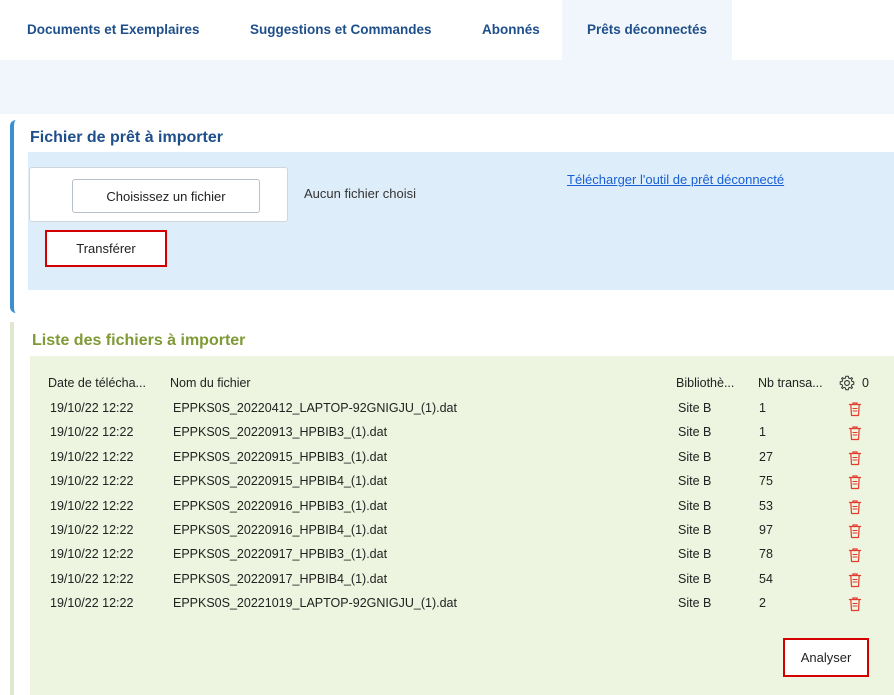 Image resolution: width=894 pixels, height=695 pixels. I want to click on tab-label: Suggestions et Commandes, so click(341, 29).